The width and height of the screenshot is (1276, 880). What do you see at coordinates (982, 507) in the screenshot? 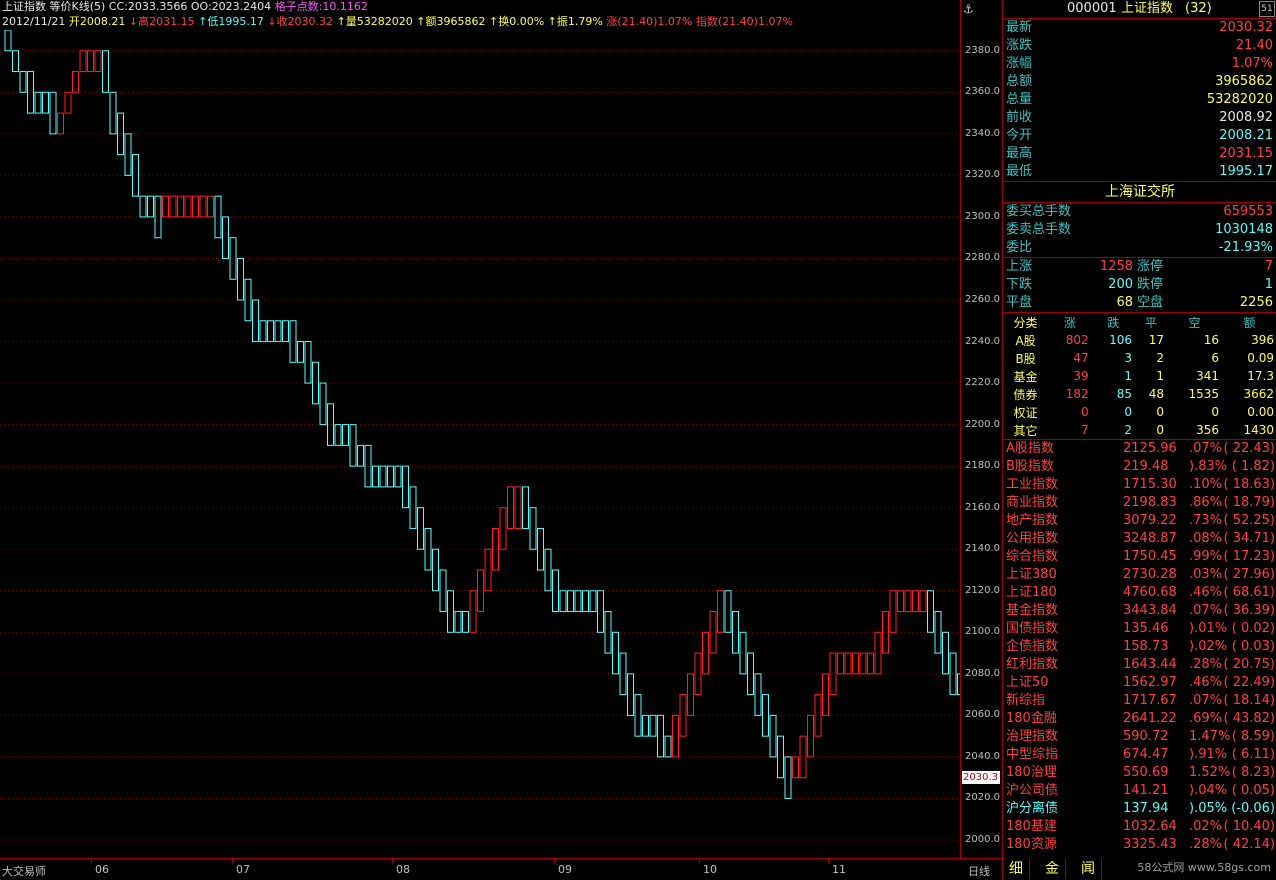
I see `y-tick-label: 2160.0` at bounding box center [982, 507].